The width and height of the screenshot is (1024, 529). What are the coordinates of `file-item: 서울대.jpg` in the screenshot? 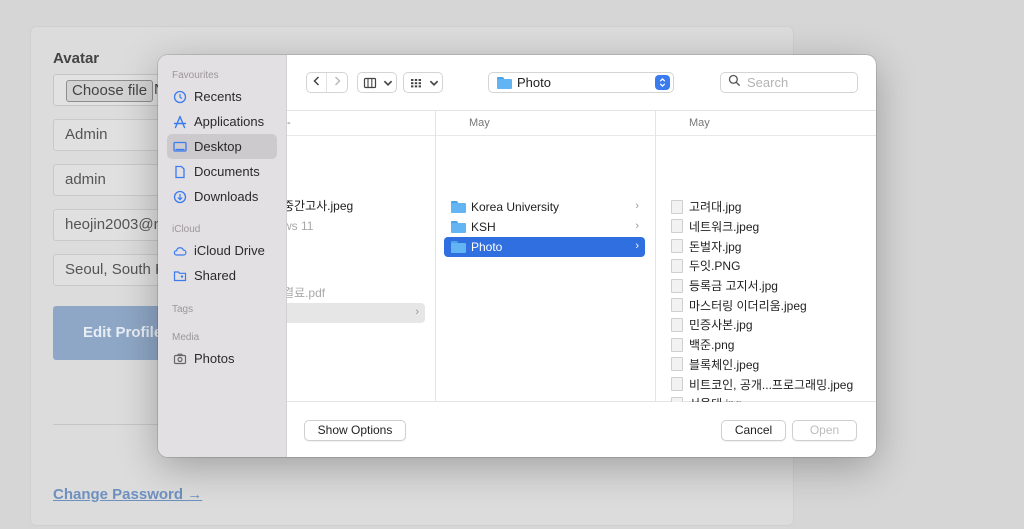 It's located at (765, 398).